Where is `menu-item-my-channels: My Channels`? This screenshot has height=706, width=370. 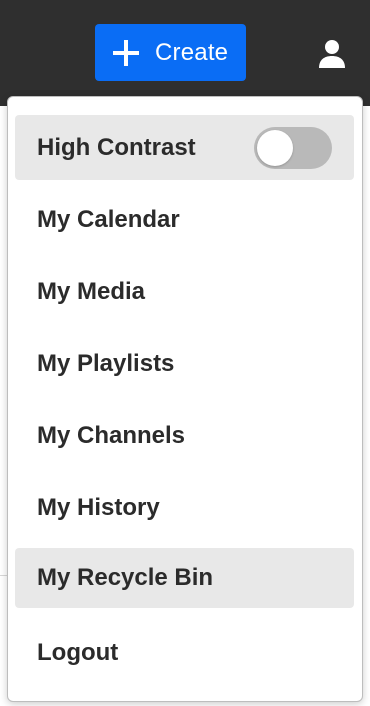 menu-item-my-channels: My Channels is located at coordinates (184, 435).